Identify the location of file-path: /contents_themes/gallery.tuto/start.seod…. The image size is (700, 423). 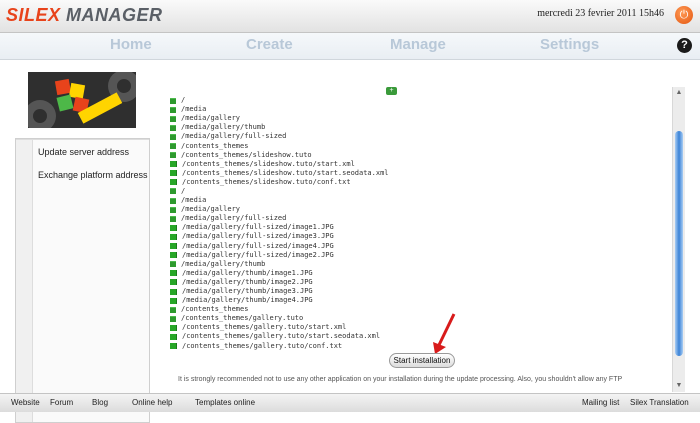
(281, 336).